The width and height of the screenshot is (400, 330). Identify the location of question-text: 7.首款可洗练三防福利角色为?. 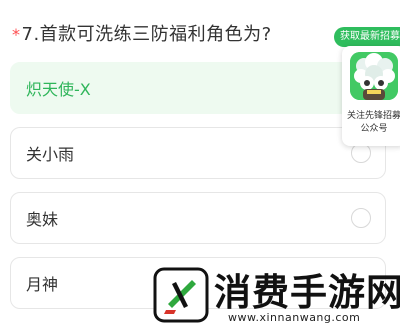
(146, 34).